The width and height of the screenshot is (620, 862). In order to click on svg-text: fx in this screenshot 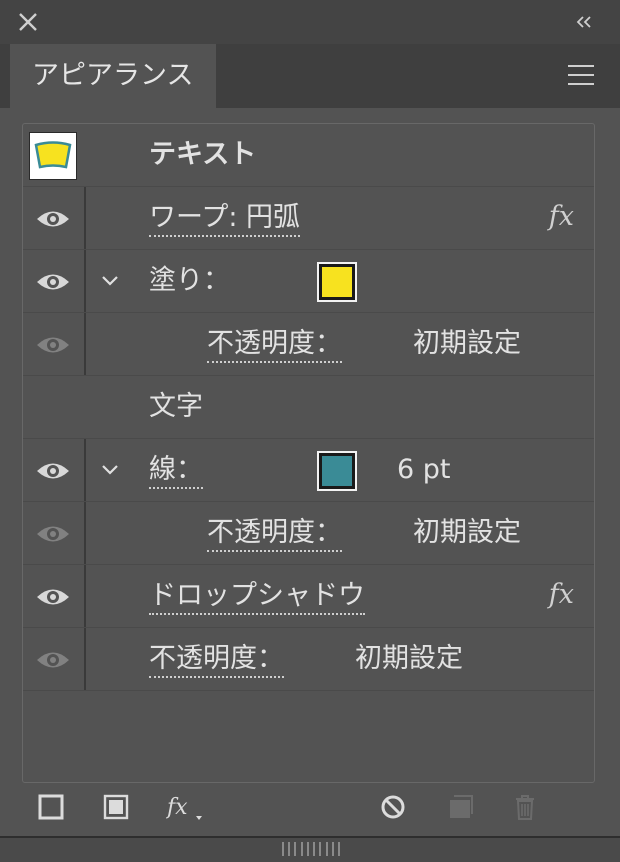, I will do `click(177, 807)`.